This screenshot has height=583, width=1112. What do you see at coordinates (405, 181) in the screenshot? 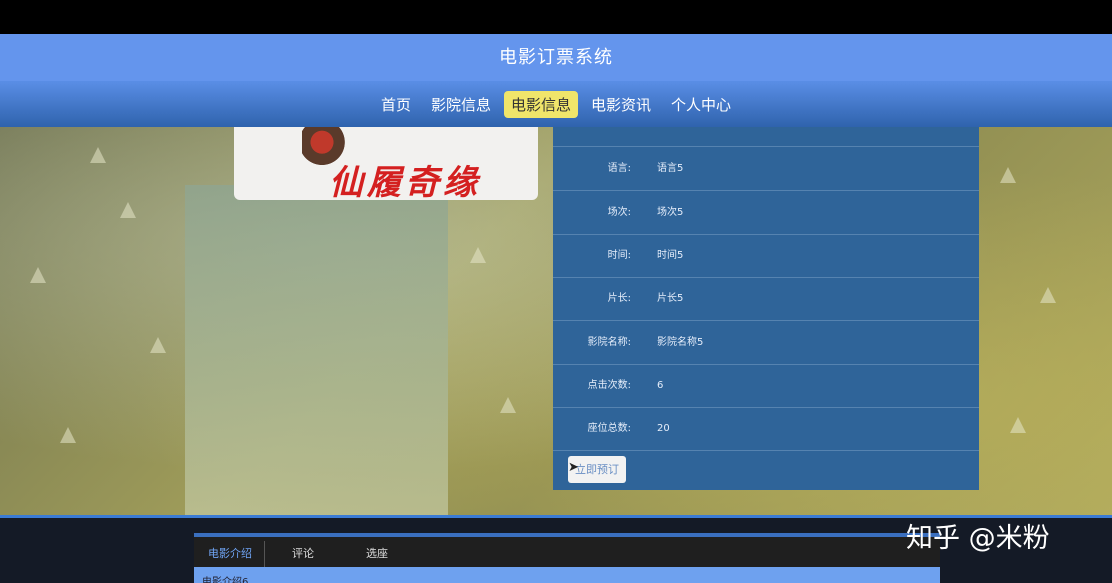
I see `poster-title: 仙履奇缘` at bounding box center [405, 181].